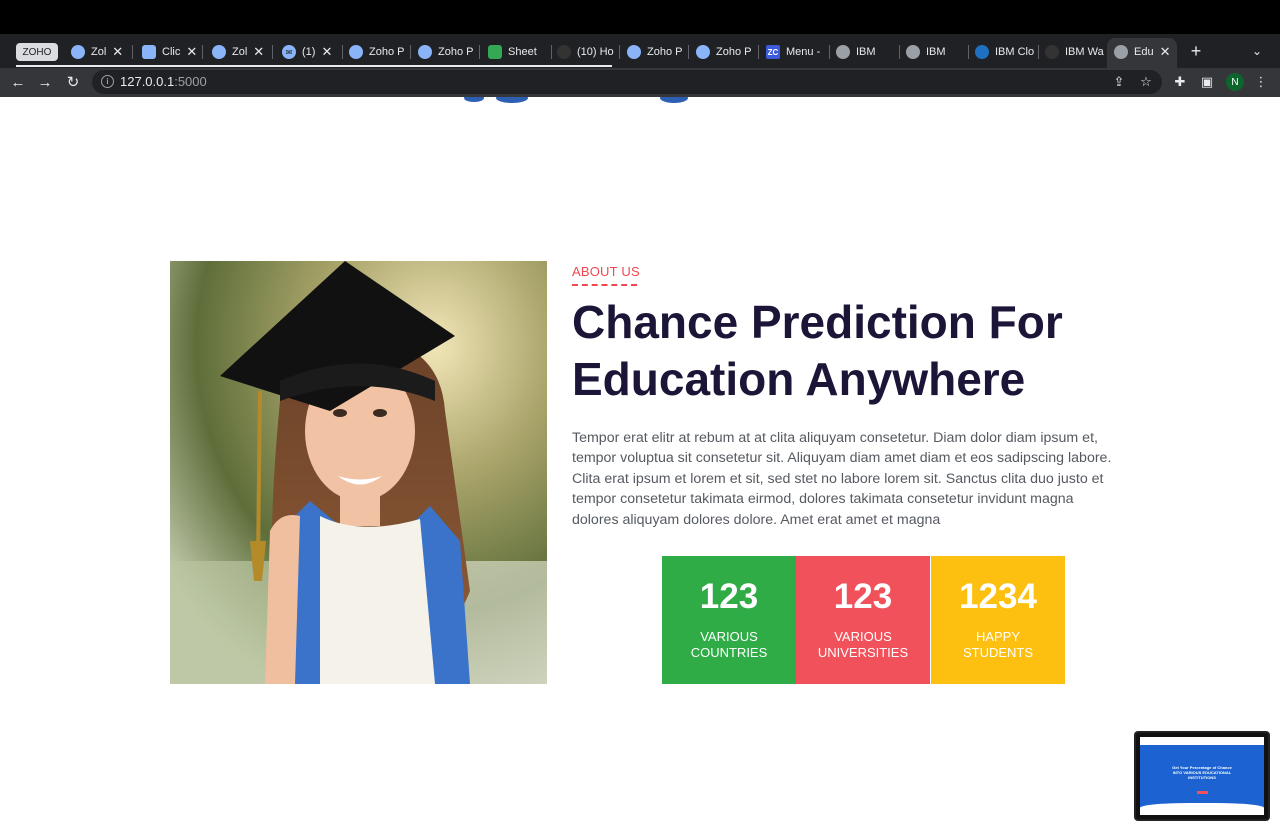 Image resolution: width=1280 pixels, height=831 pixels. Describe the element at coordinates (564, 52) in the screenshot. I see `slack-icon` at that location.